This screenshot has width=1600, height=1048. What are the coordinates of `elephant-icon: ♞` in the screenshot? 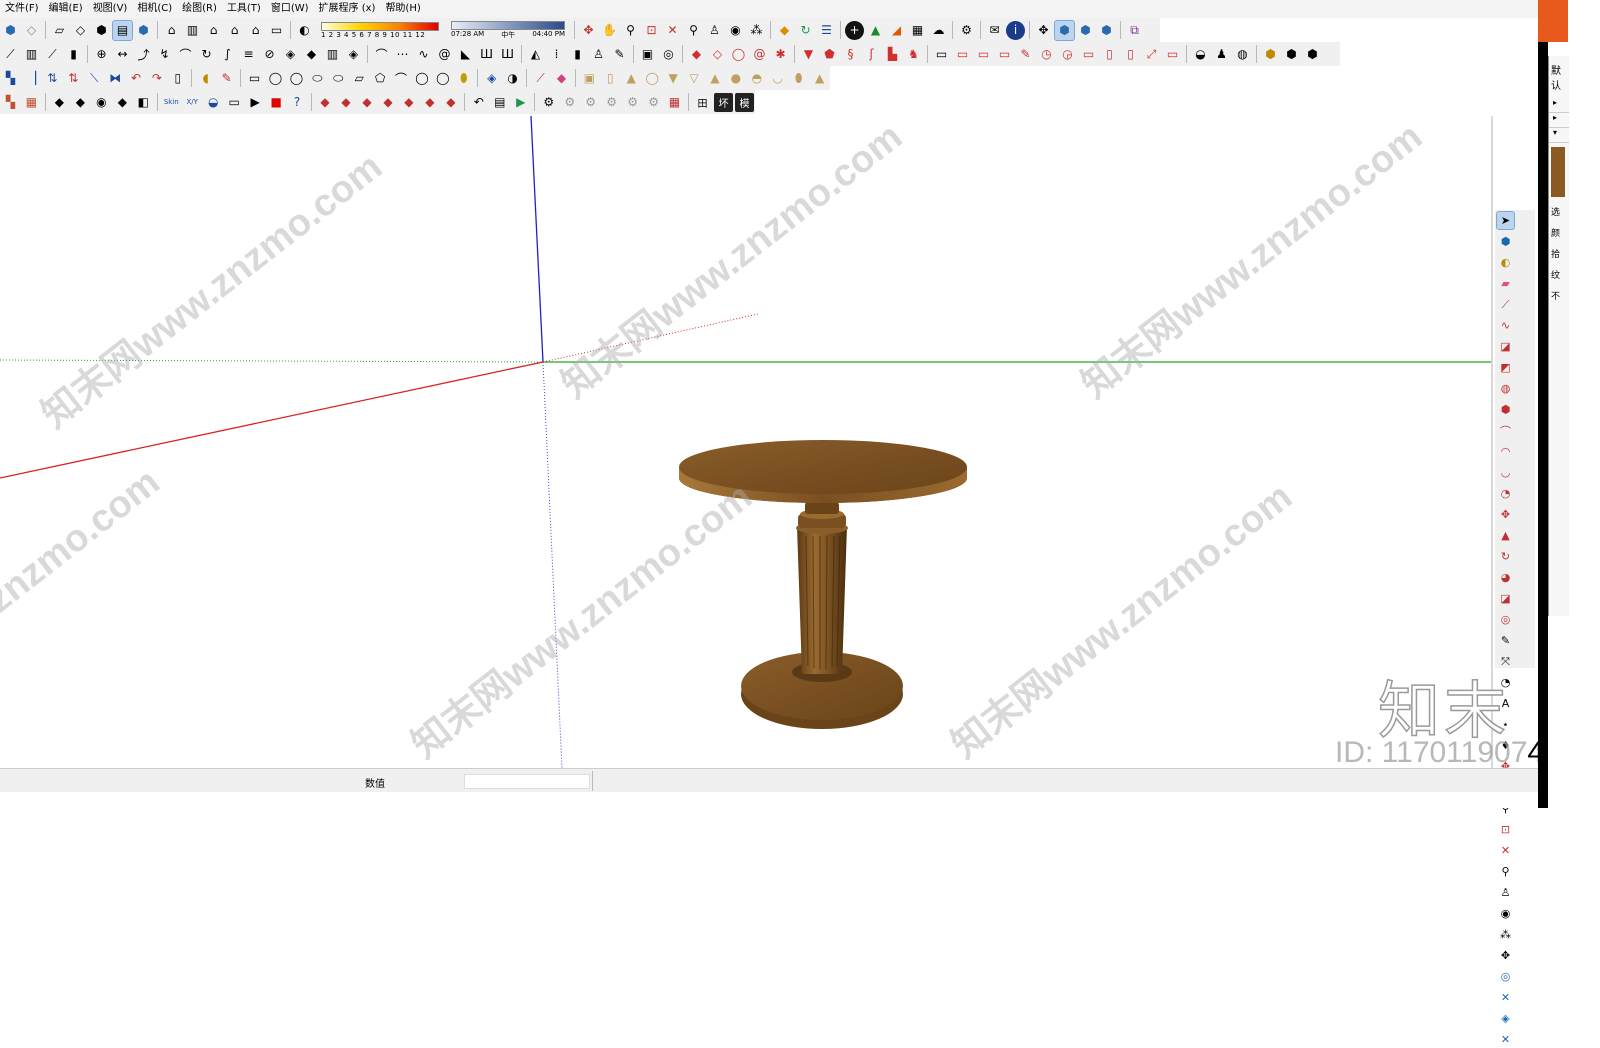 It's located at (913, 54).